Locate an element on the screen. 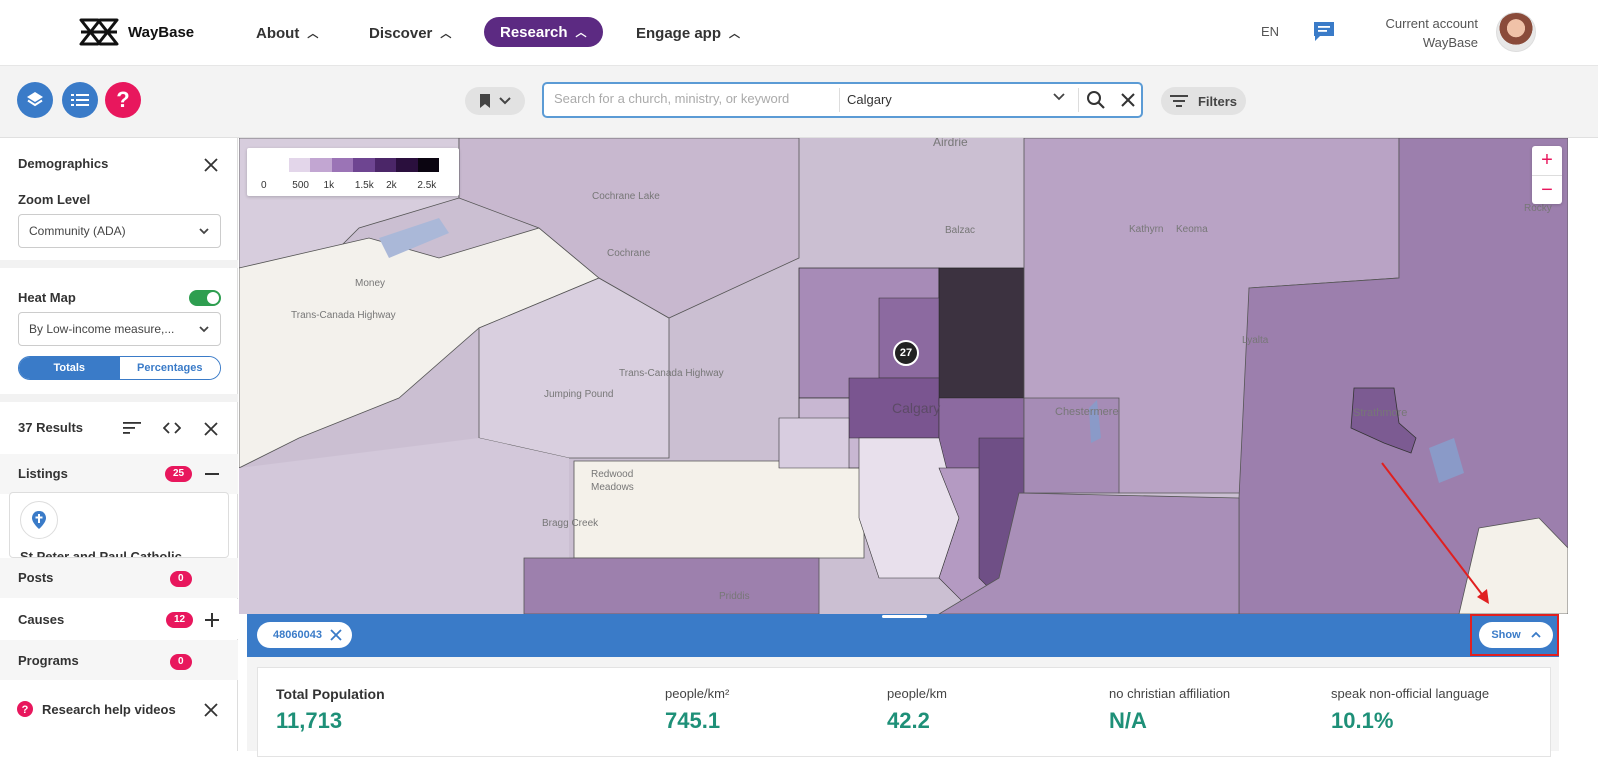 This screenshot has width=1598, height=757. collapse-icon is located at coordinates (212, 474).